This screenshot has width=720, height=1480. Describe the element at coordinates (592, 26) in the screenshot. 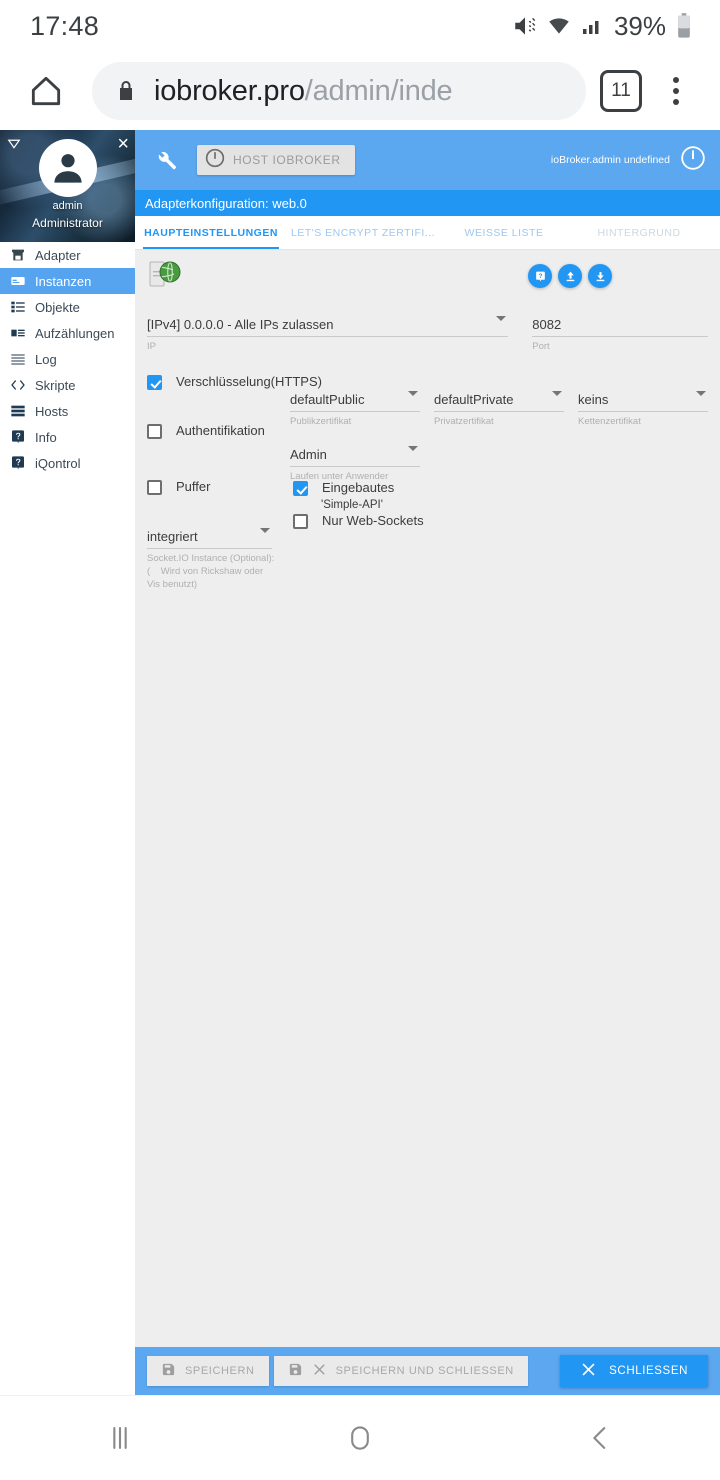

I see `signal-icon` at that location.